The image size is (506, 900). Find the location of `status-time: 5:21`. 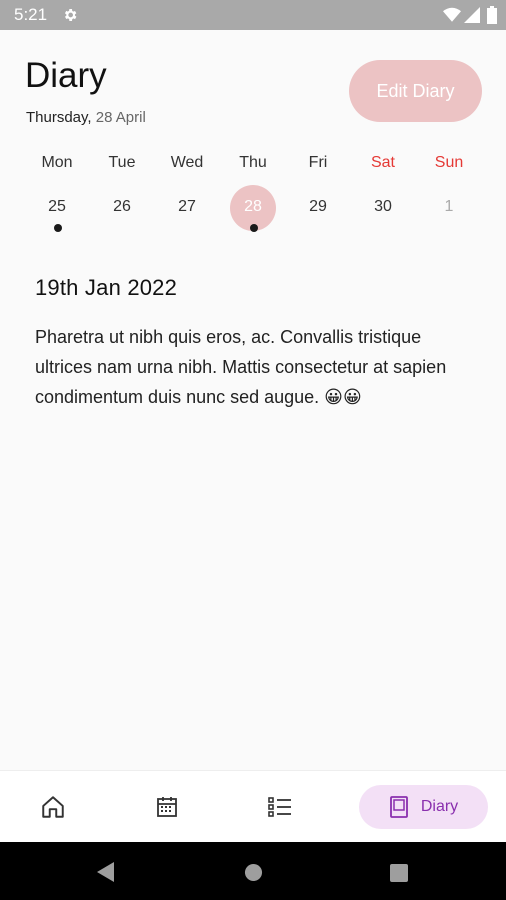

status-time: 5:21 is located at coordinates (31, 14).